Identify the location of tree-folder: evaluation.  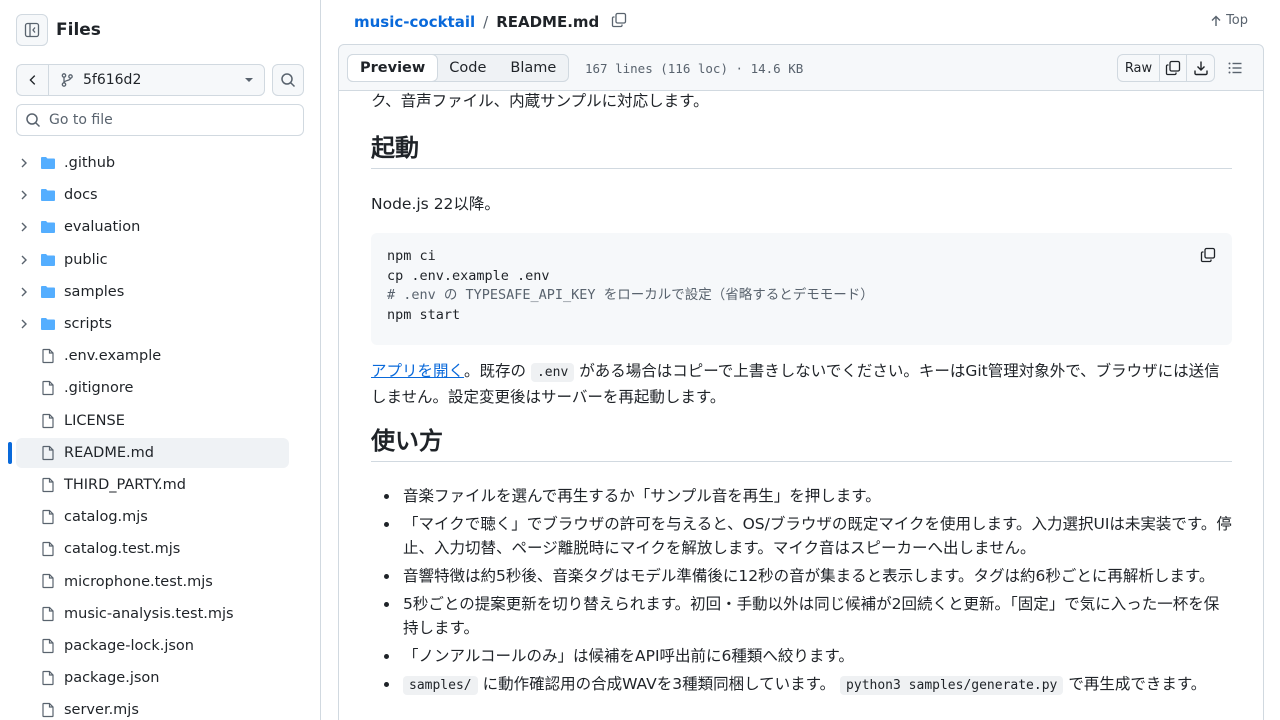
(160, 227).